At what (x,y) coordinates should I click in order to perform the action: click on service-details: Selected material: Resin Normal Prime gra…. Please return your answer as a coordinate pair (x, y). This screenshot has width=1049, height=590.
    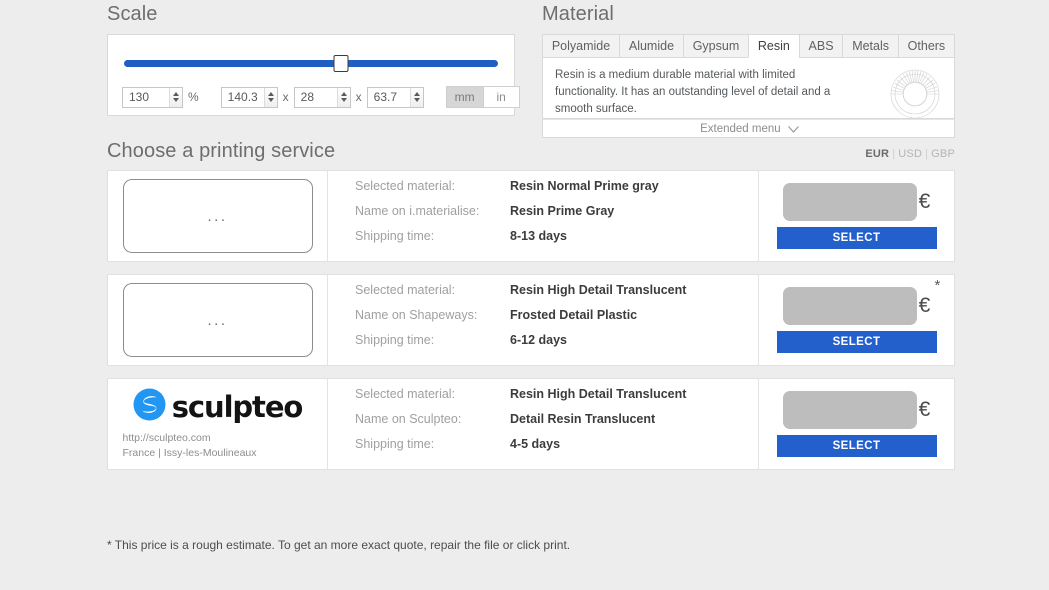
    Looking at the image, I should click on (543, 216).